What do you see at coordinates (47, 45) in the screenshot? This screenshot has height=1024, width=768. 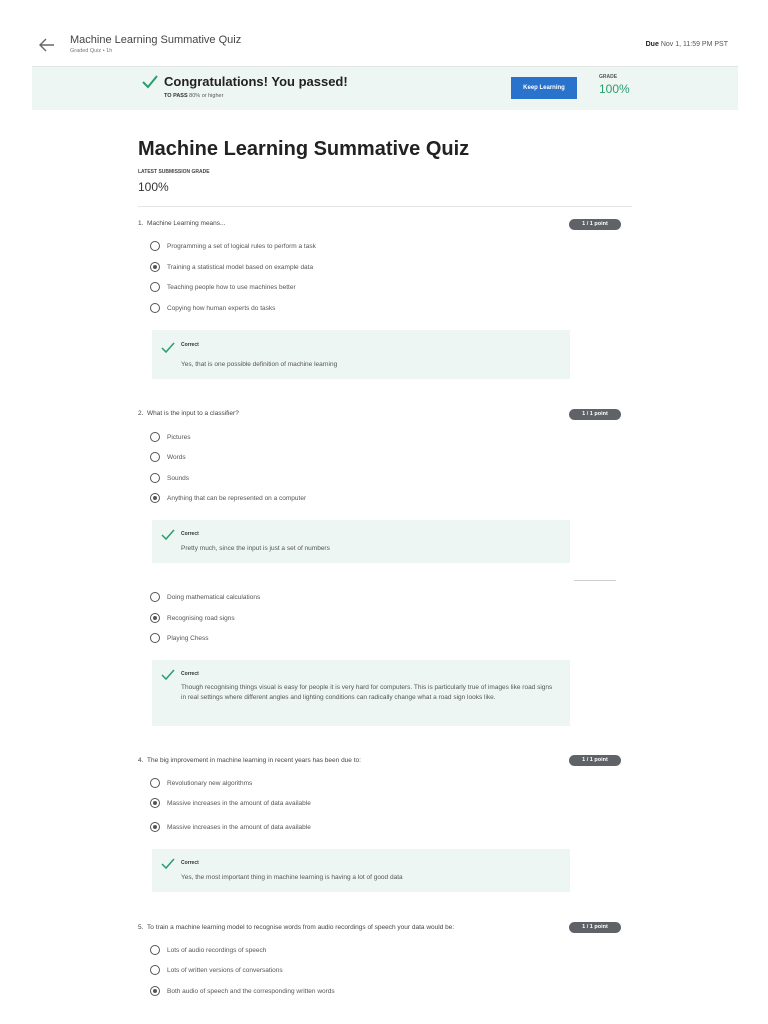 I see `back-arrow-icon` at bounding box center [47, 45].